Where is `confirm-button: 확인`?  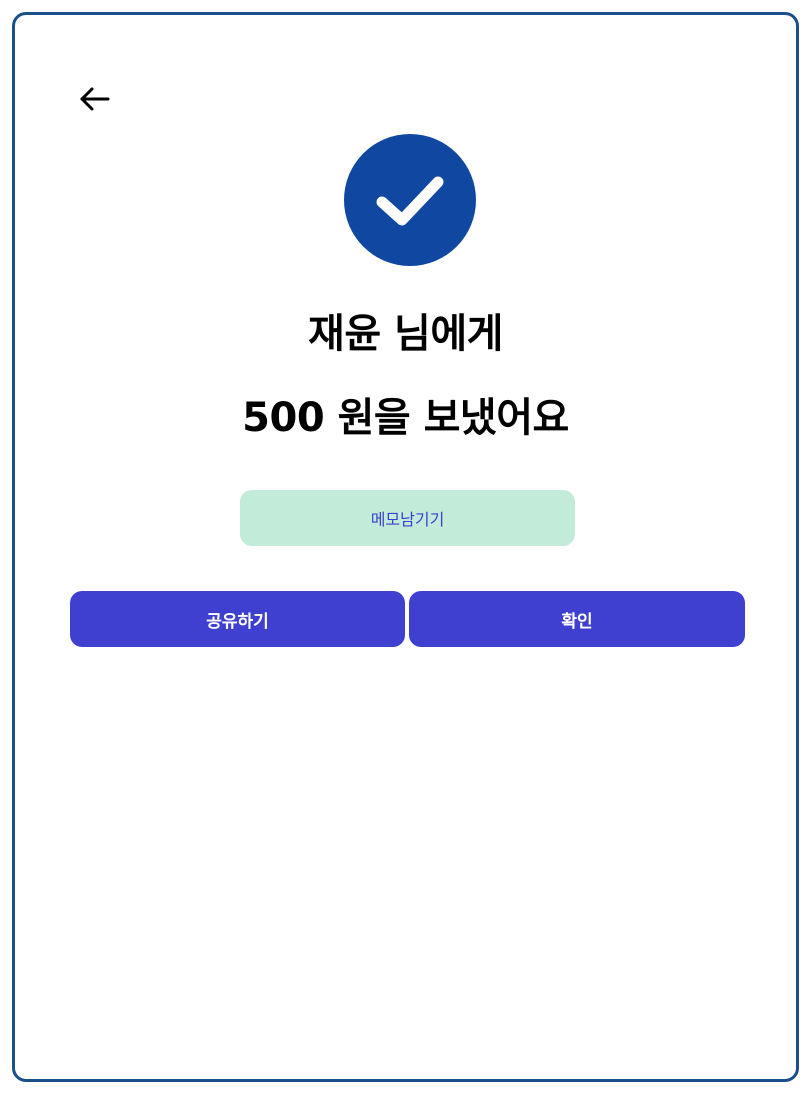 confirm-button: 확인 is located at coordinates (577, 619).